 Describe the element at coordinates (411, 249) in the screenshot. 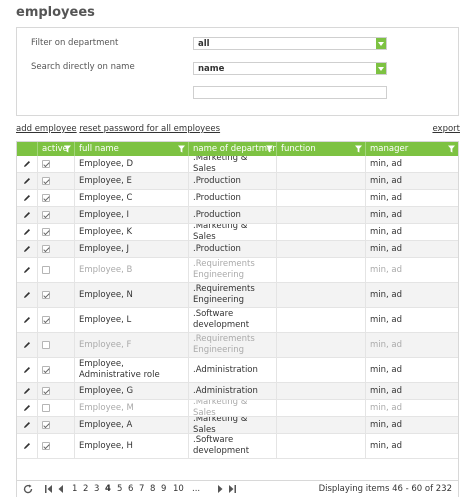

I see `manager-cell: min, ad` at that location.